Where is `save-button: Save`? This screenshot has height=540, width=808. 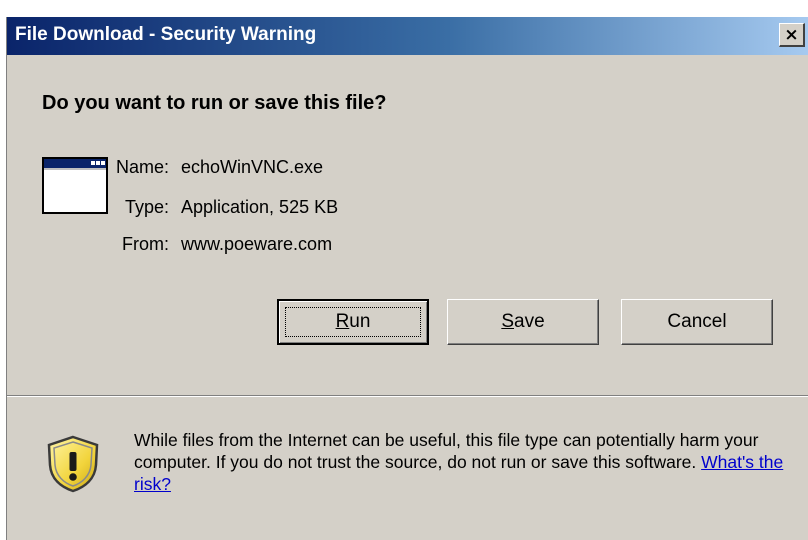
save-button: Save is located at coordinates (523, 322).